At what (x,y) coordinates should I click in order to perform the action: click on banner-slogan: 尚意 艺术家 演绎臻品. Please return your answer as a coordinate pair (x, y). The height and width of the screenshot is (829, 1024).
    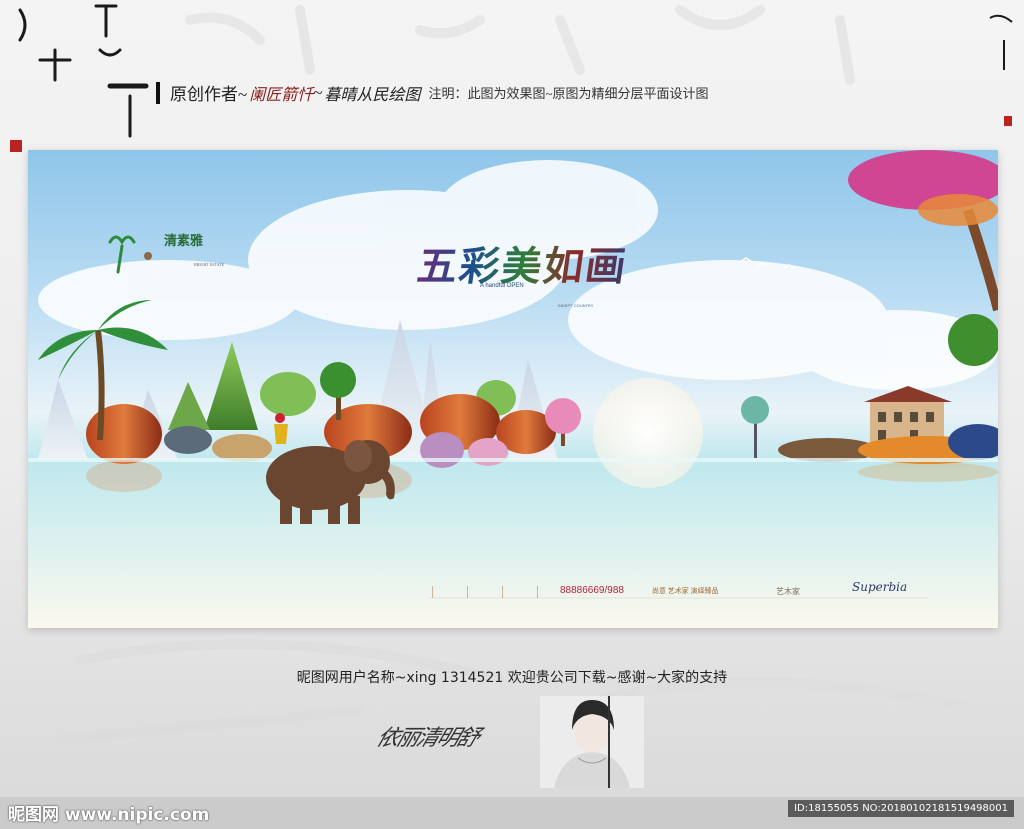
    Looking at the image, I should click on (685, 591).